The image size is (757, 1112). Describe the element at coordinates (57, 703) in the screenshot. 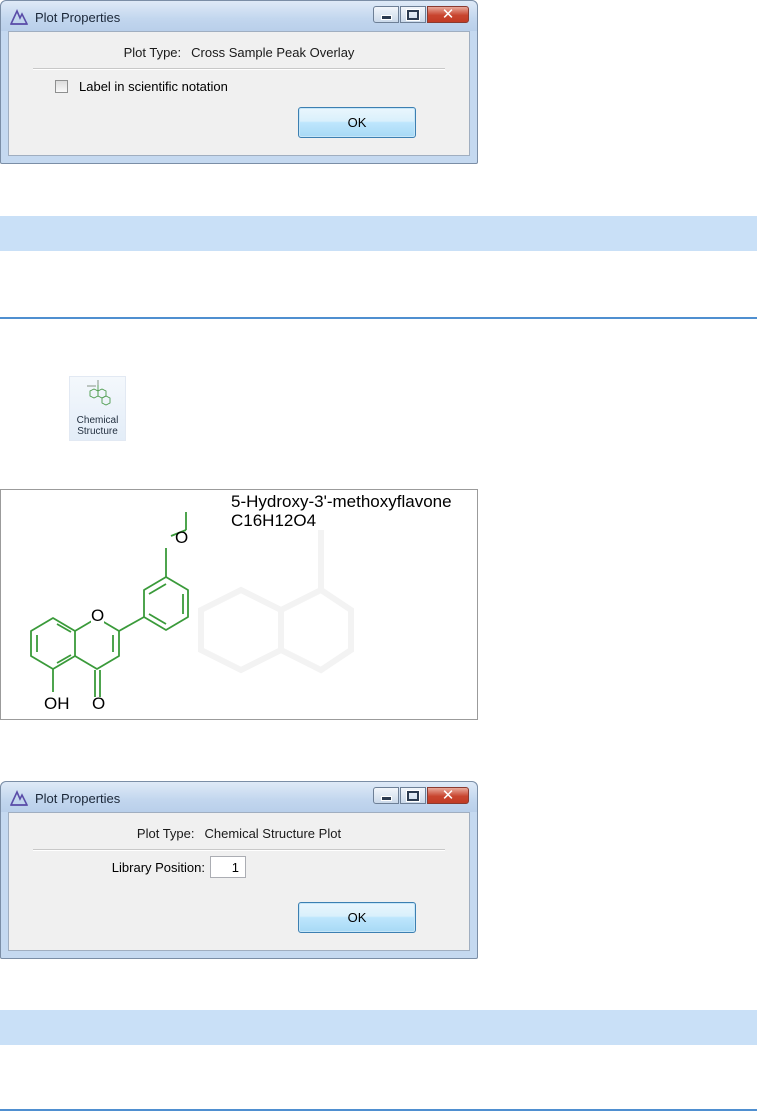

I see `hydroxyl-label: OH` at that location.